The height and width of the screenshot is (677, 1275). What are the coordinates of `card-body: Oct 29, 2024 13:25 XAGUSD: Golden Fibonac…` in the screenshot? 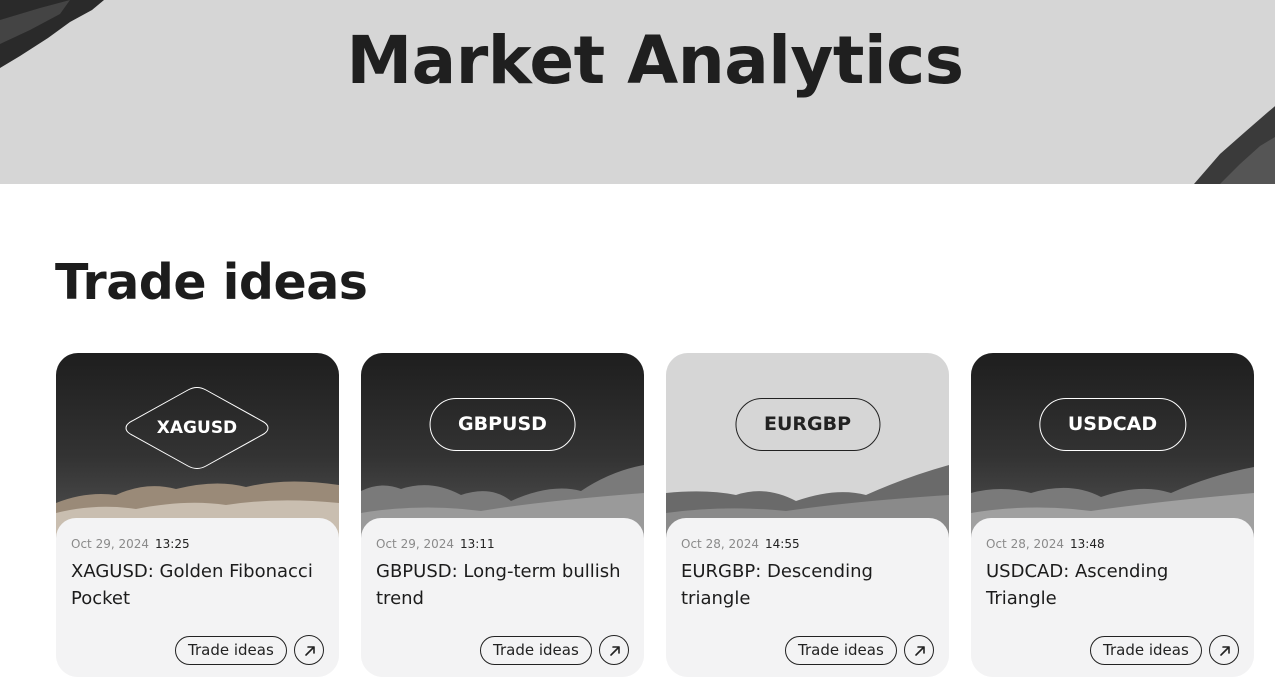 It's located at (197, 597).